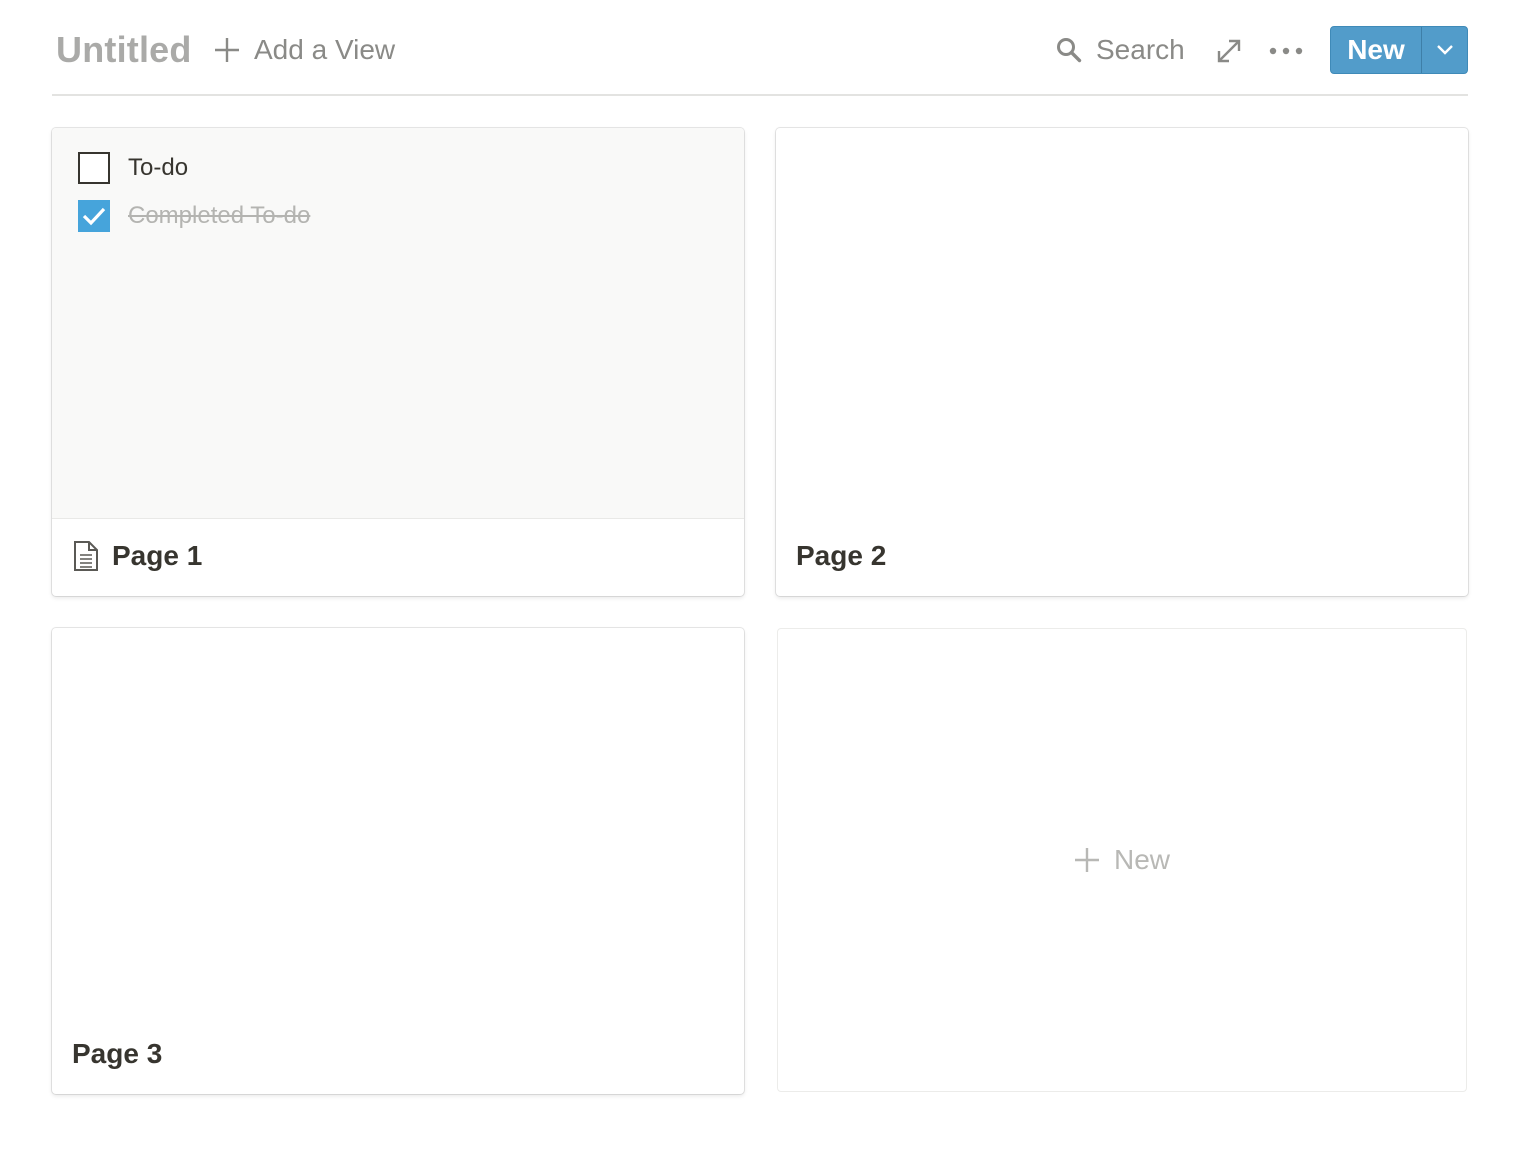 Image resolution: width=1532 pixels, height=1164 pixels. I want to click on database-toolbar: Untitled Add a View Search New, so click(760, 48).